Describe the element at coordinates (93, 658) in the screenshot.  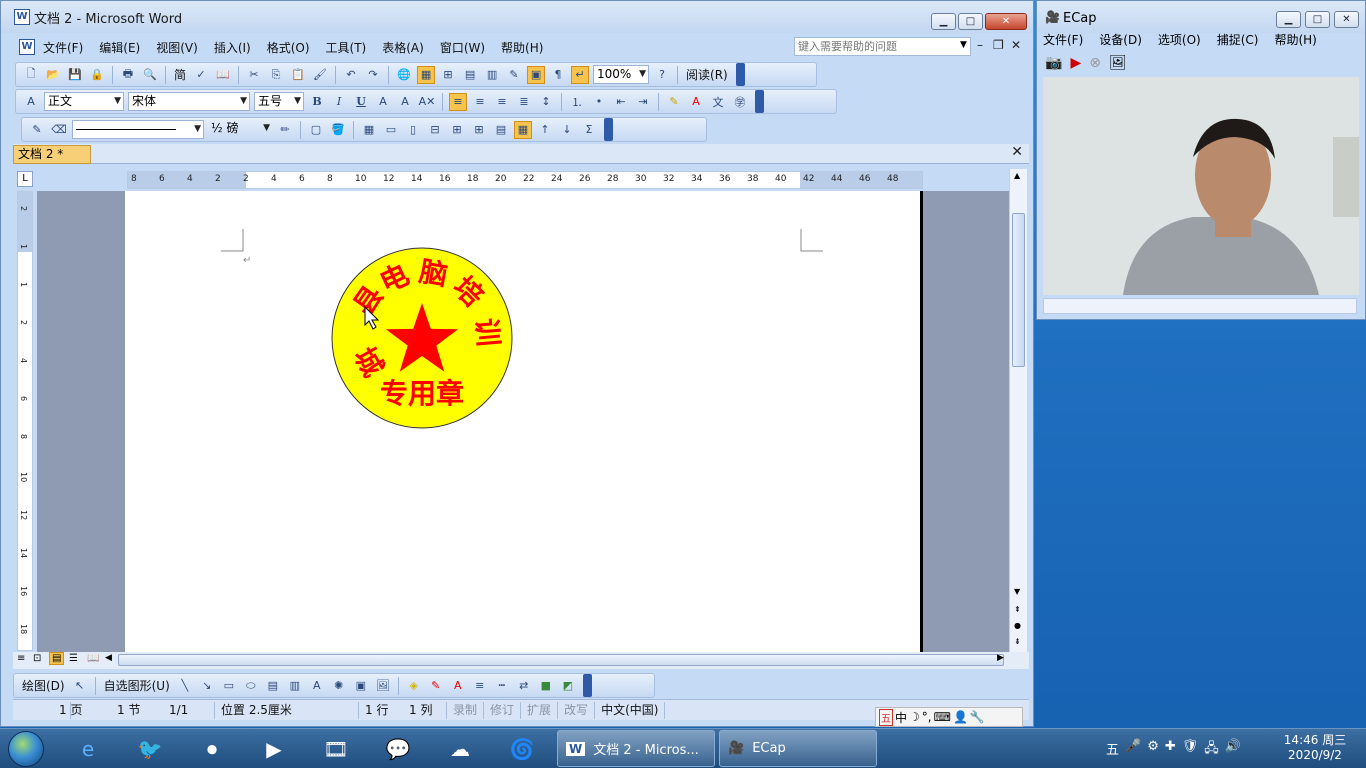
I see `reading-view-icon: 📖` at that location.